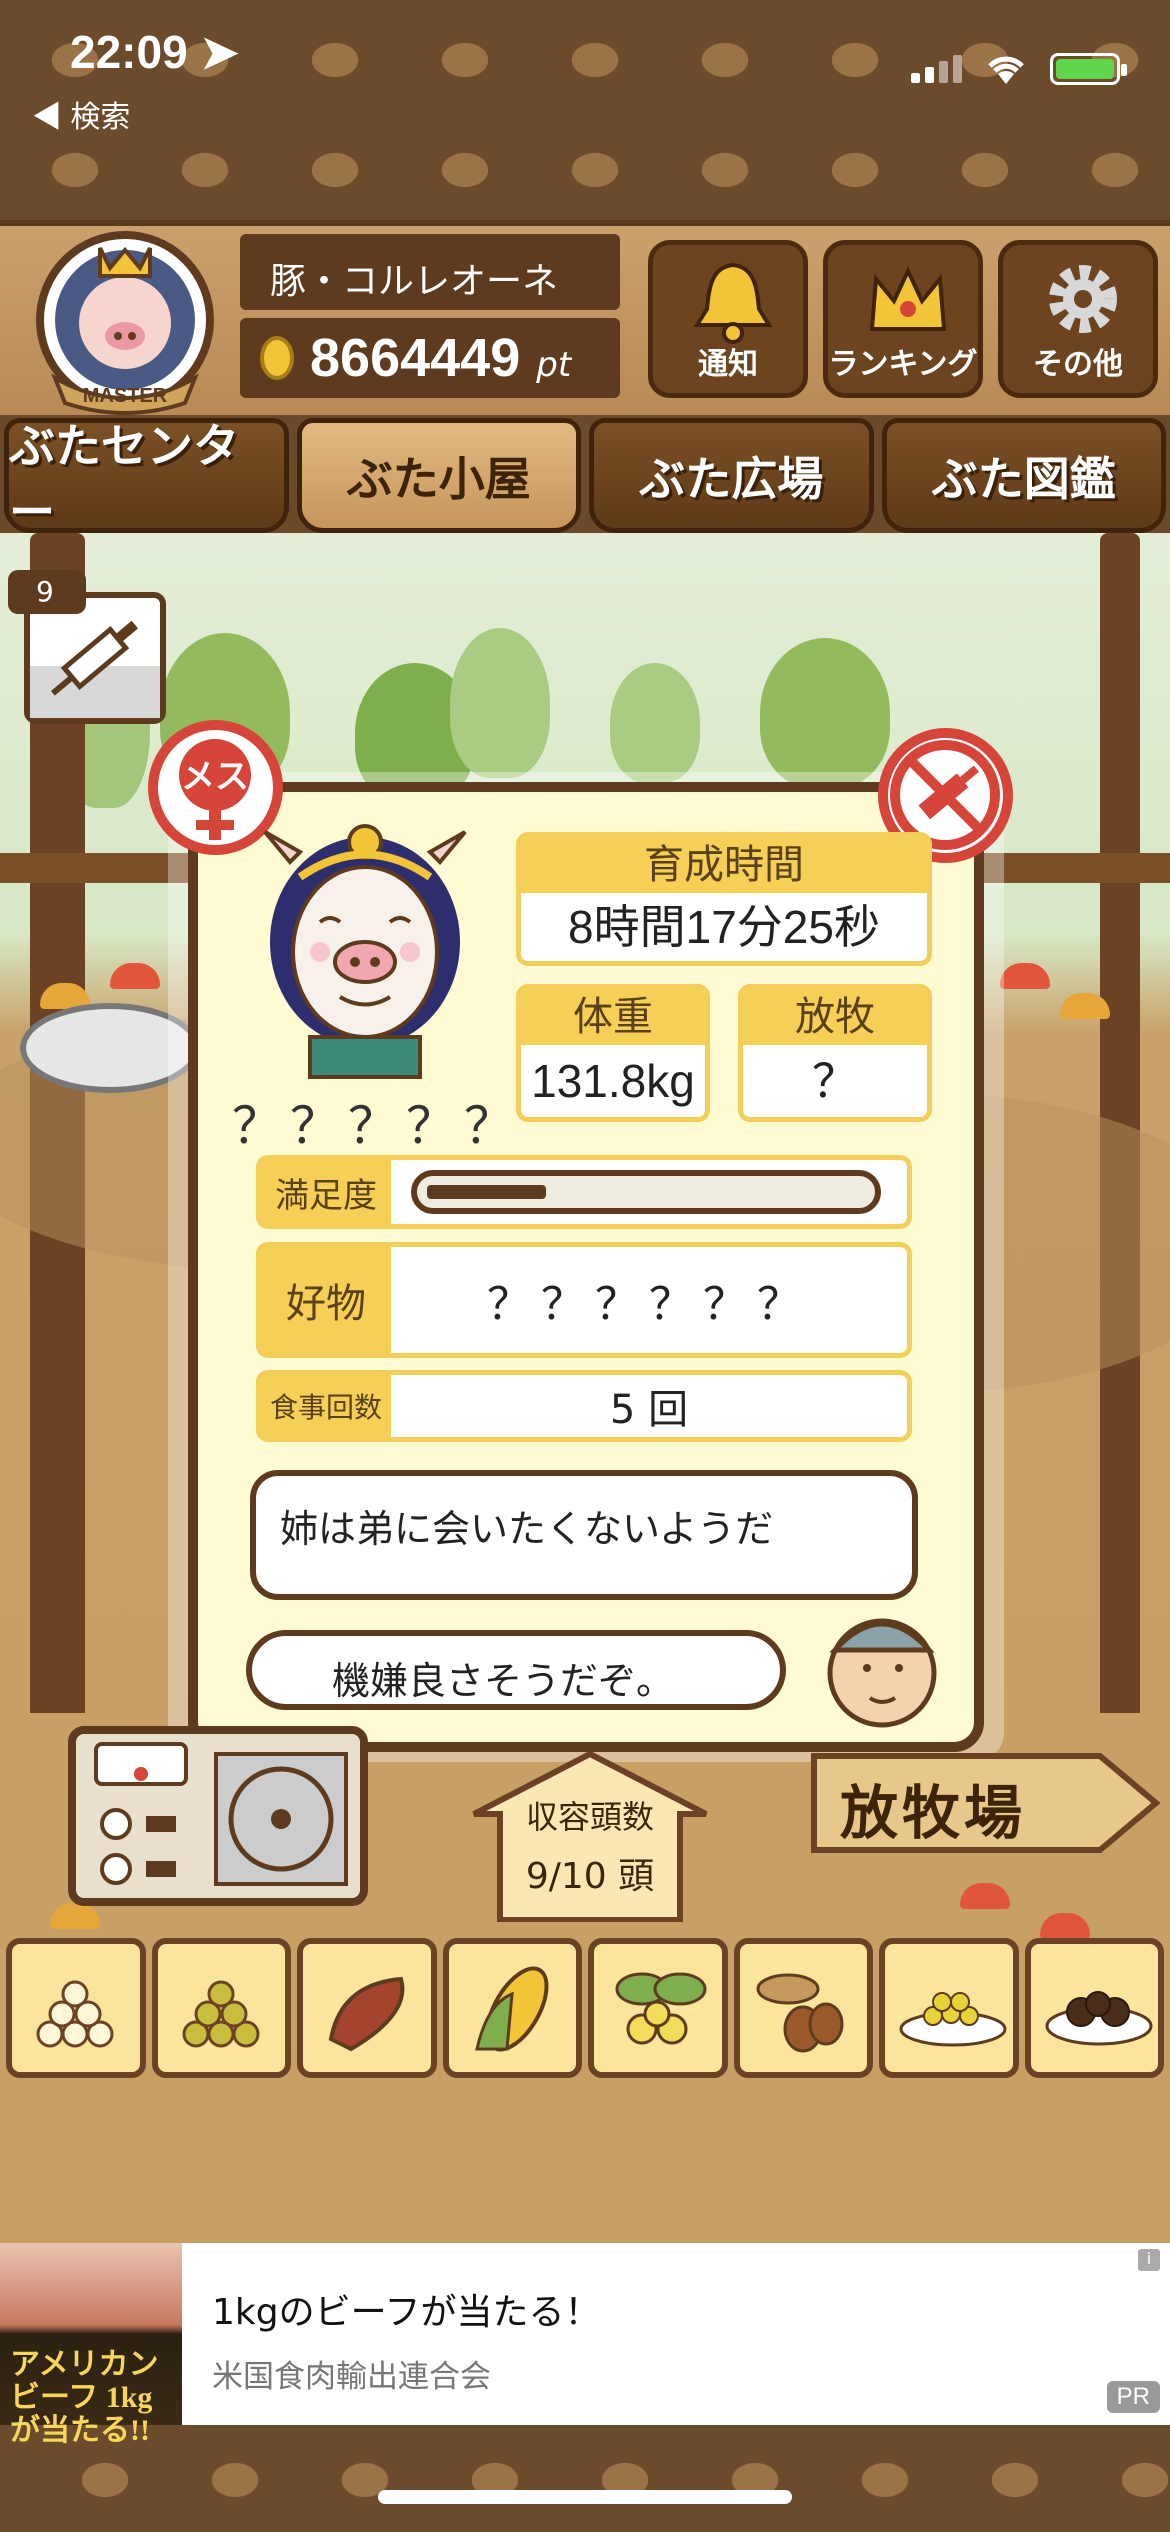 Image resolution: width=1170 pixels, height=2532 pixels. Describe the element at coordinates (486, 1192) in the screenshot. I see `satisfaction-bar-fill` at that location.